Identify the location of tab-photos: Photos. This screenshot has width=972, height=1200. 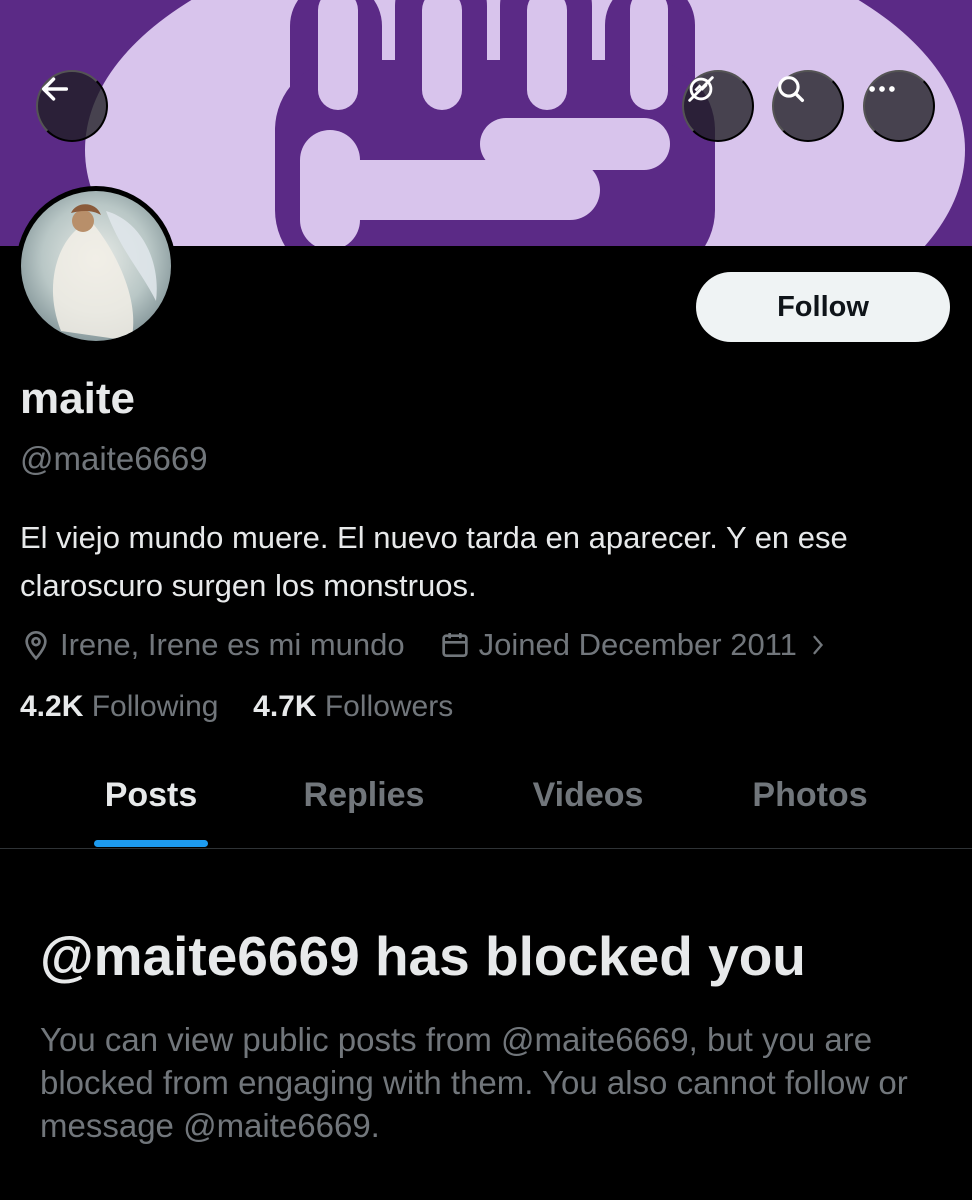
(810, 795).